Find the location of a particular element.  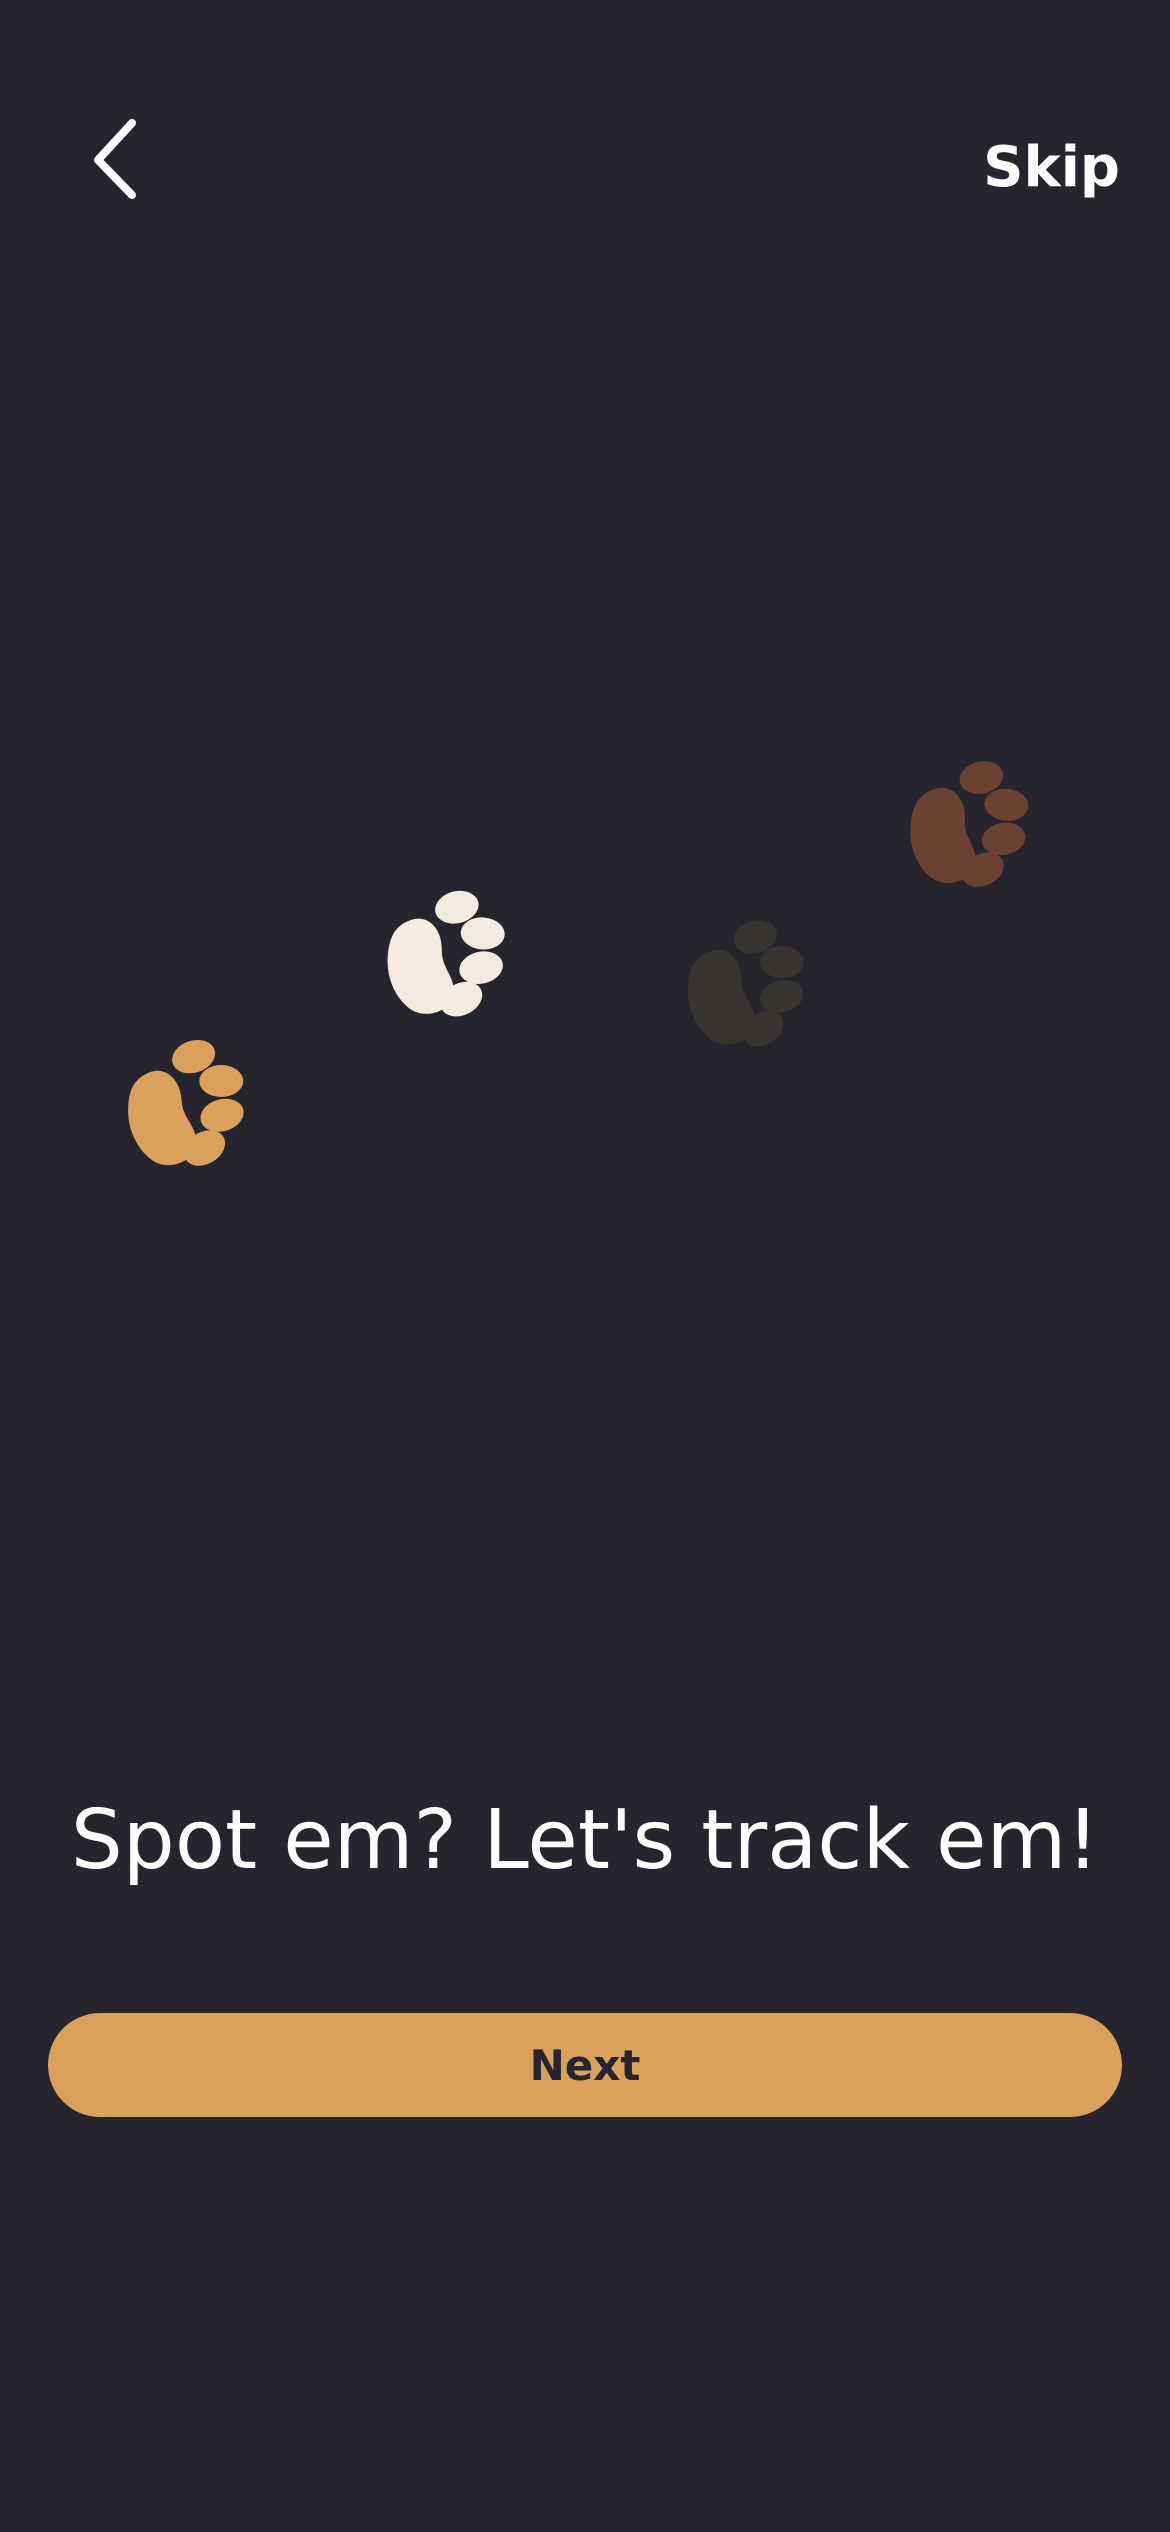

back-button is located at coordinates (120, 155).